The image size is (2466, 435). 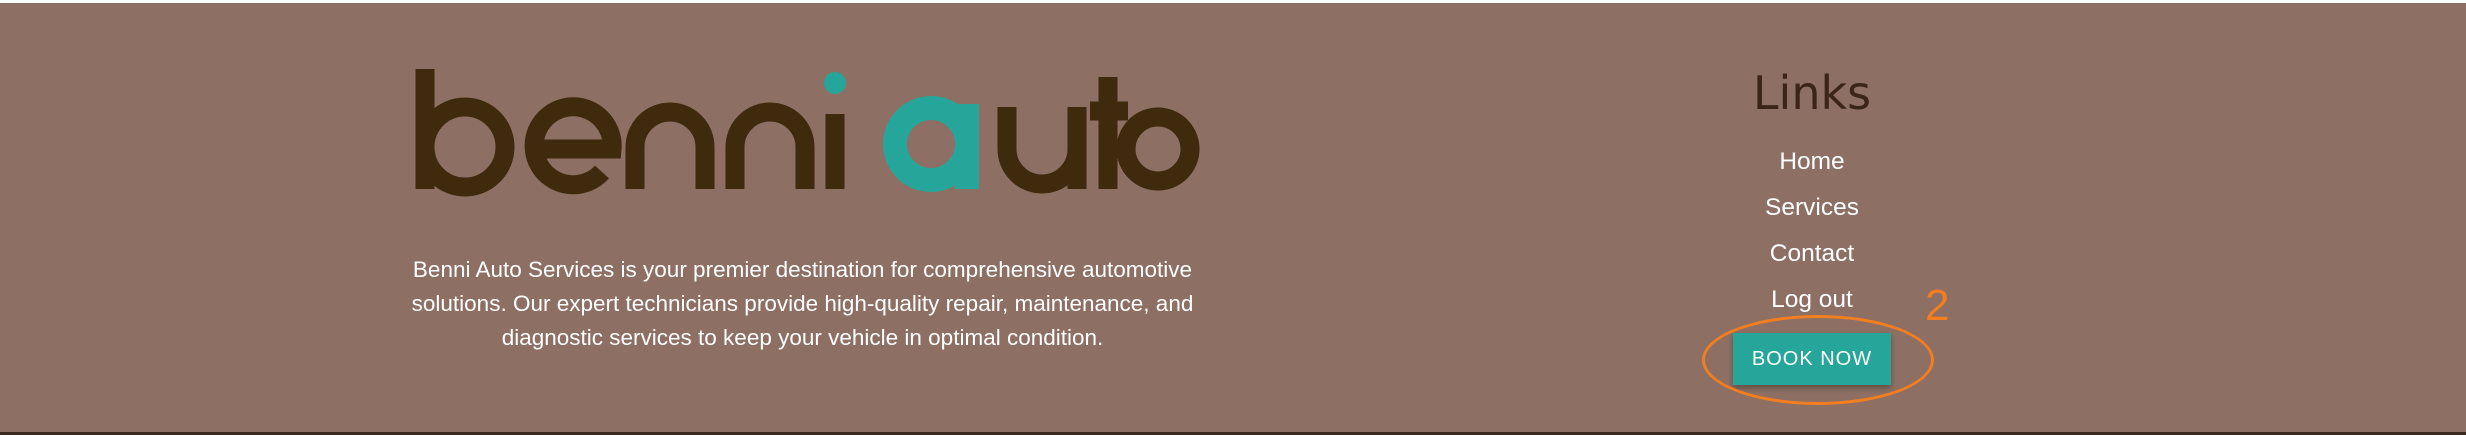 What do you see at coordinates (1812, 93) in the screenshot?
I see `links-heading: Links` at bounding box center [1812, 93].